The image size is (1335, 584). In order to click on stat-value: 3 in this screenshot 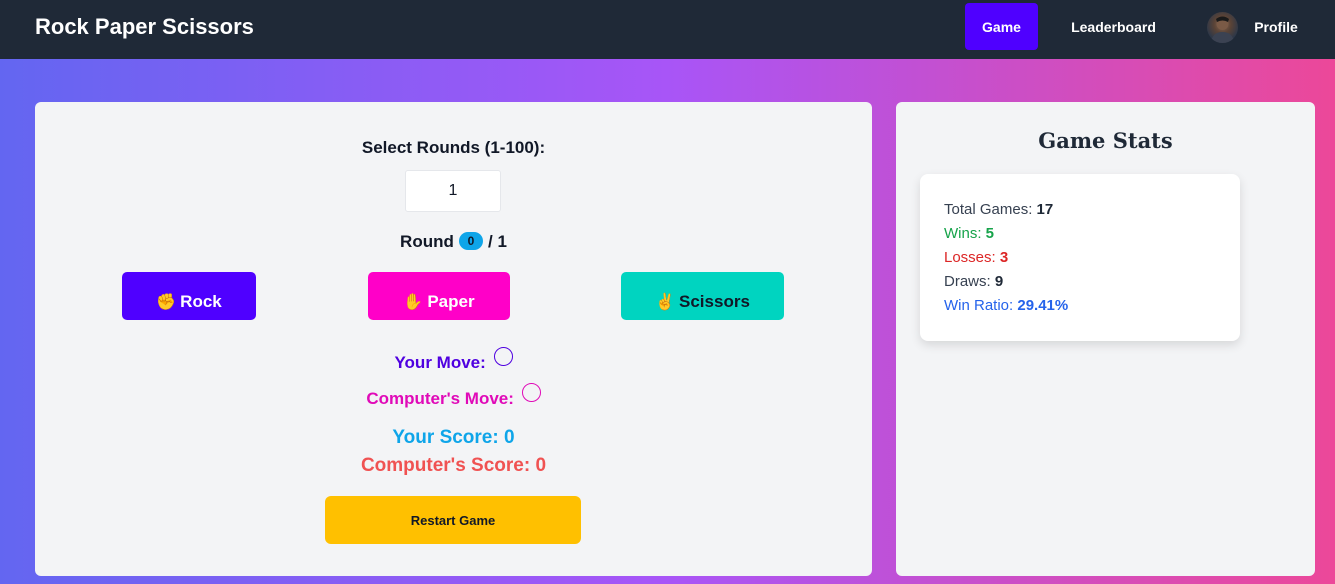, I will do `click(1004, 257)`.